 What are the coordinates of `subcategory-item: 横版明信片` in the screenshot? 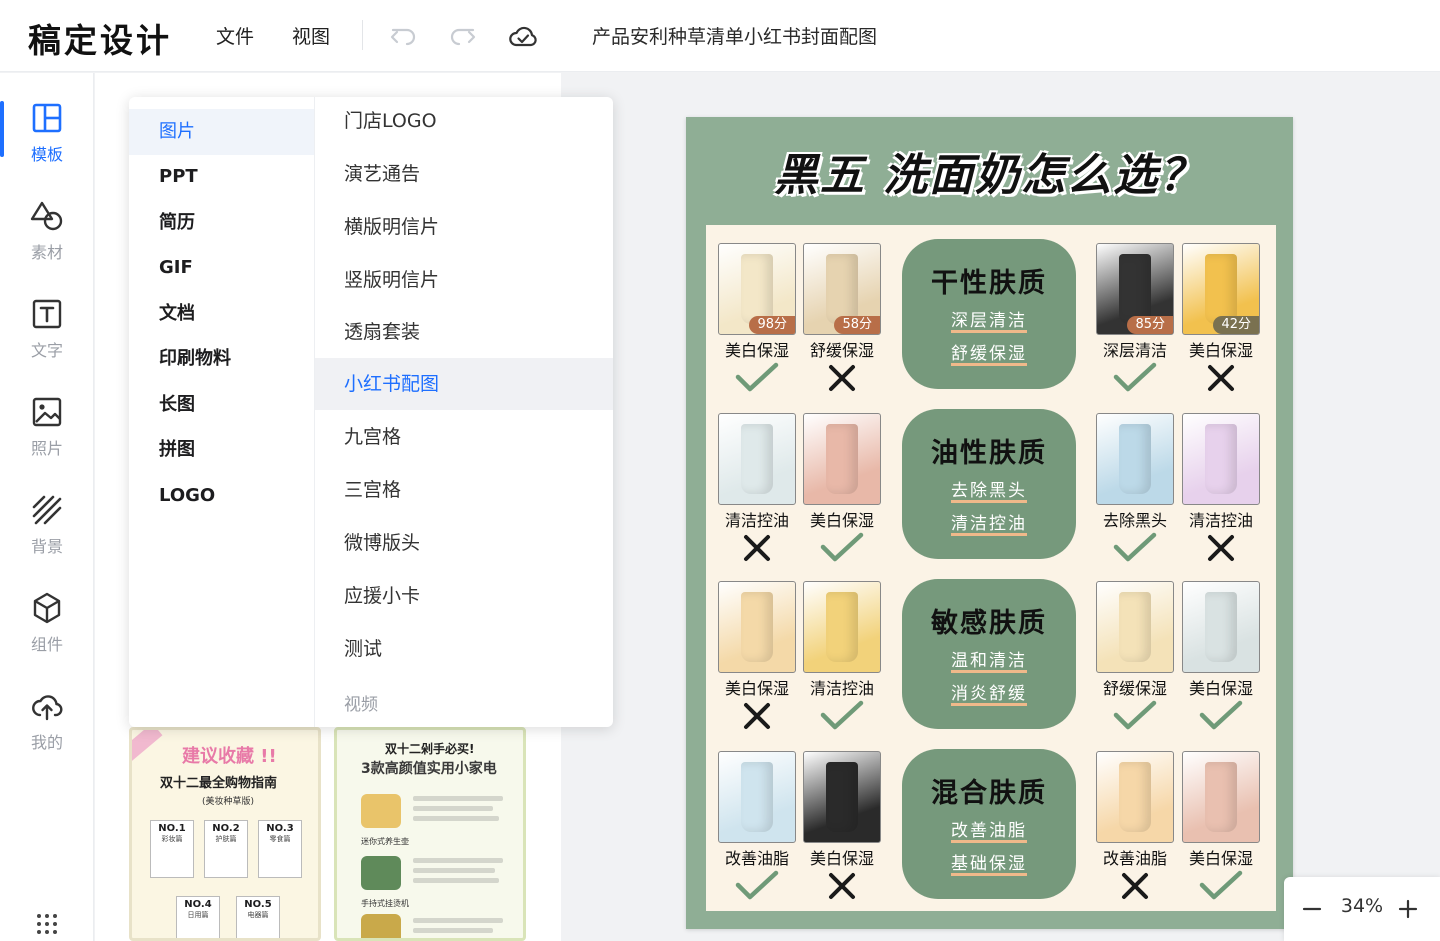 It's located at (464, 227).